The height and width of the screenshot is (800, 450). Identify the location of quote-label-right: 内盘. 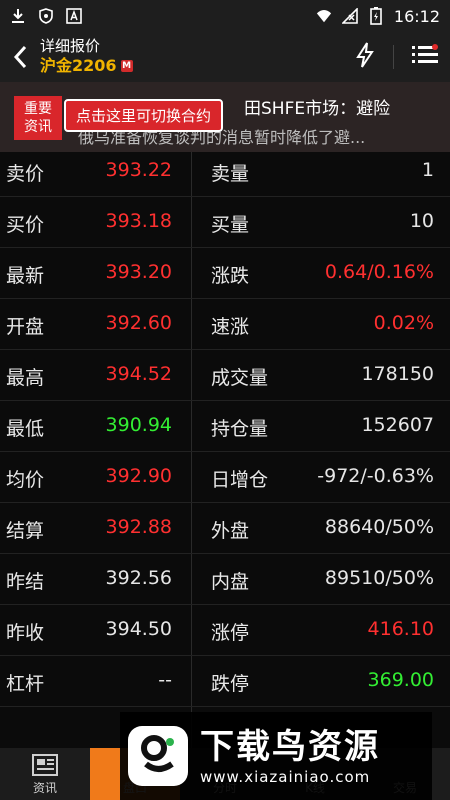
(230, 582).